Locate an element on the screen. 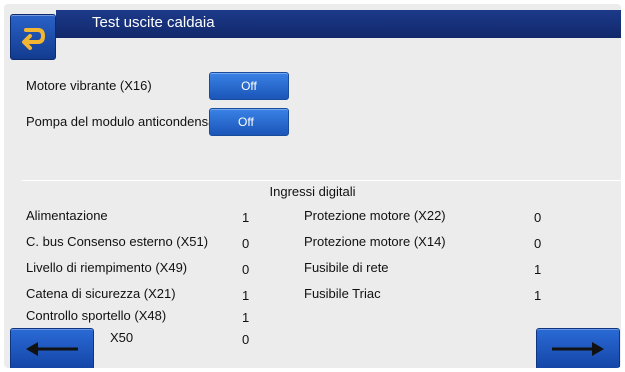 Image resolution: width=625 pixels, height=372 pixels. input-value-x50: 0 is located at coordinates (246, 339).